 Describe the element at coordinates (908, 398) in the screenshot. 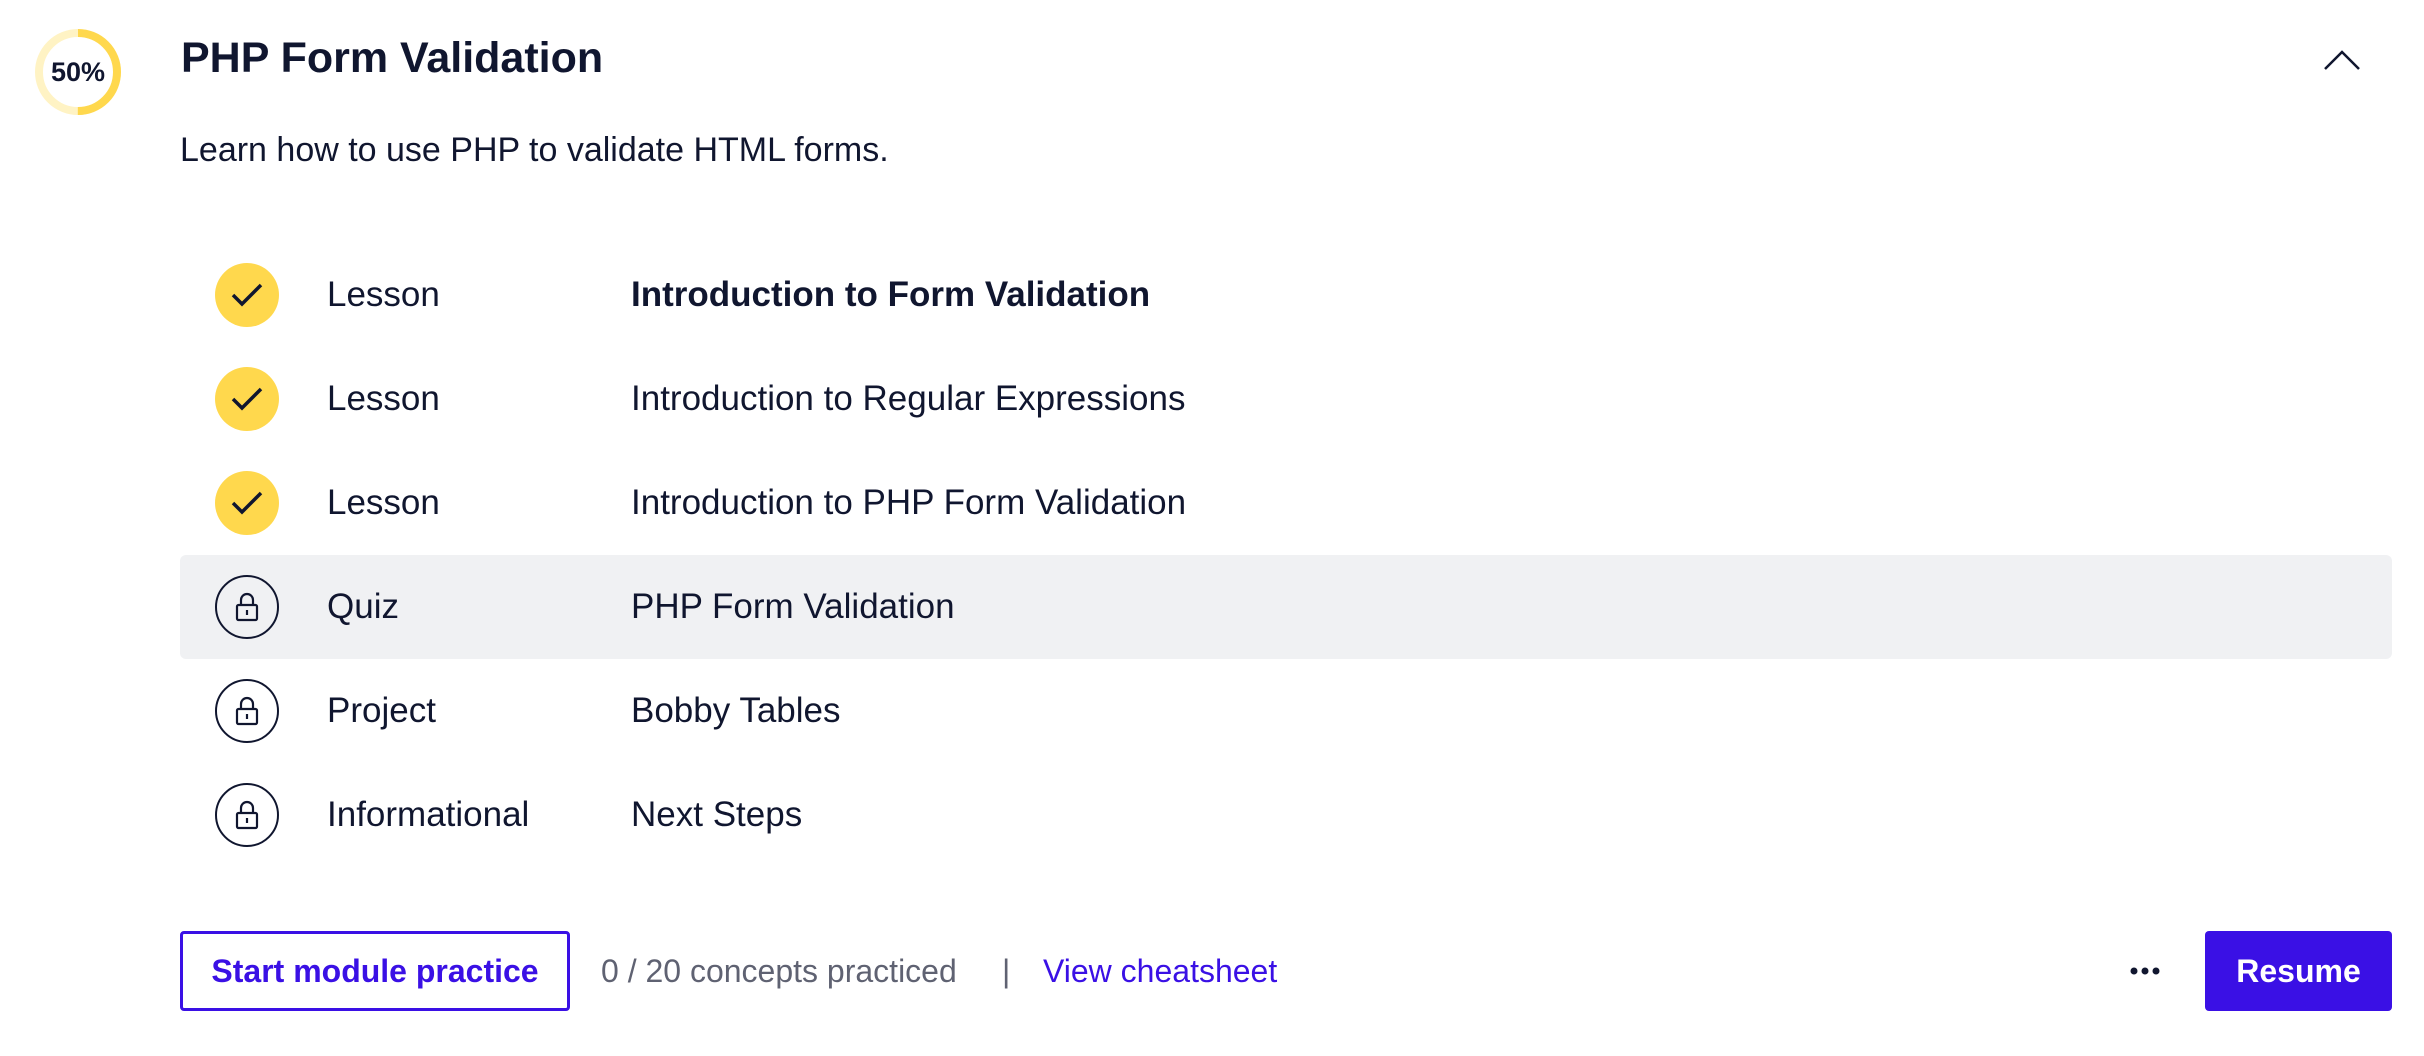

I see `item-title: Introduction to Regular Expressions` at that location.